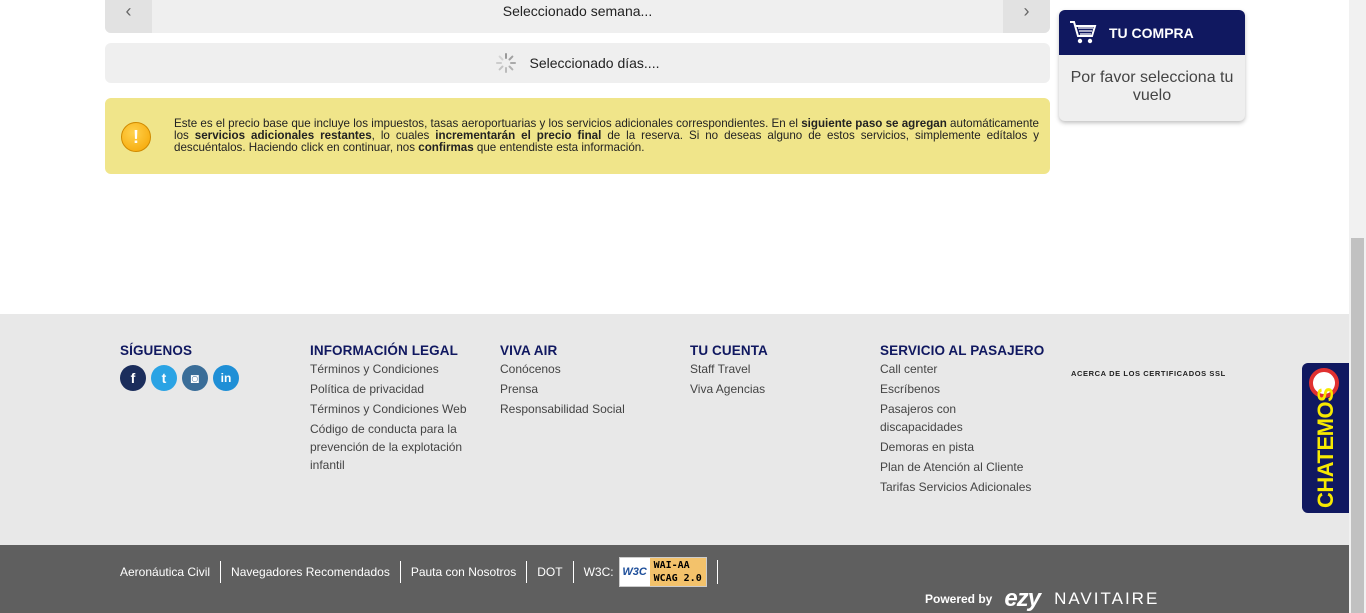  Describe the element at coordinates (1152, 86) in the screenshot. I see `purchase-summary-message: Por favor selecciona tu vuelo` at that location.